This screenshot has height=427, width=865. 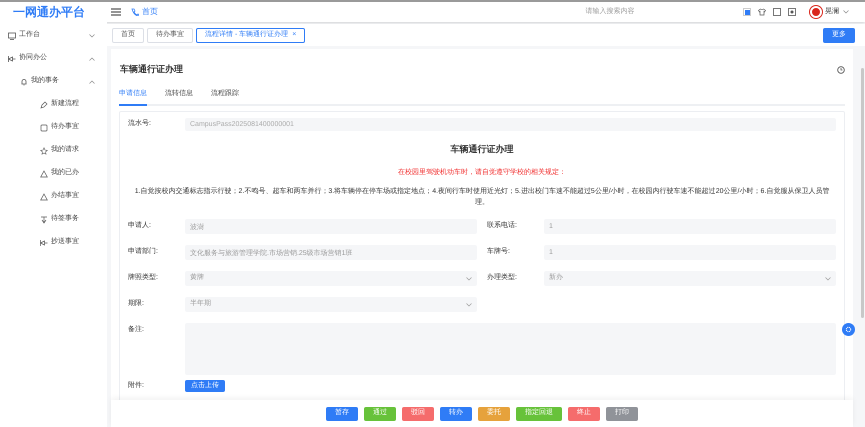 What do you see at coordinates (762, 12) in the screenshot?
I see `shirt-icon` at bounding box center [762, 12].